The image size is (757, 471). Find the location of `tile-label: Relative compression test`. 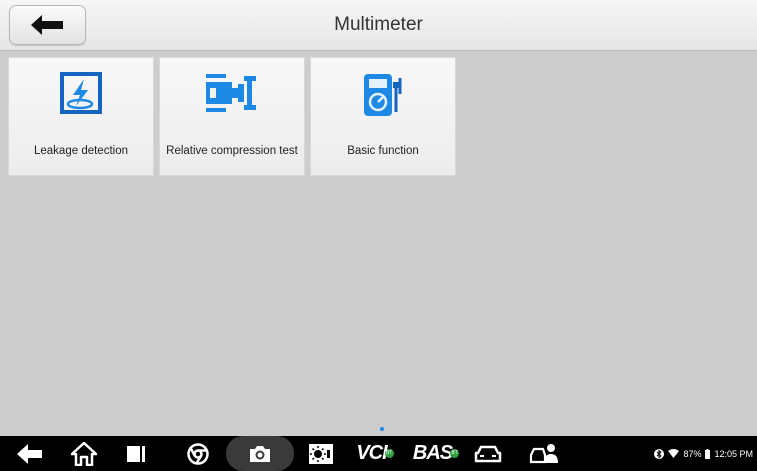

tile-label: Relative compression test is located at coordinates (232, 150).